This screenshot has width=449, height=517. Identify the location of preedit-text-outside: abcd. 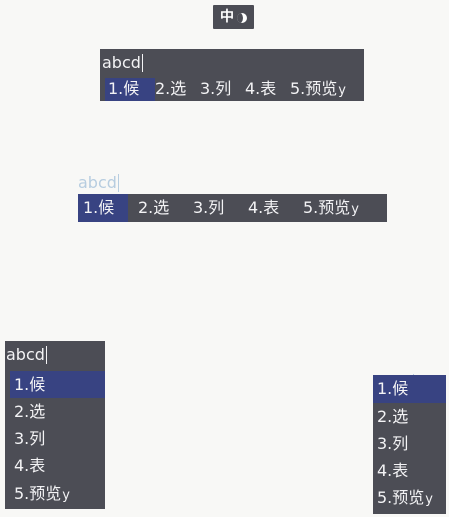
(98, 182).